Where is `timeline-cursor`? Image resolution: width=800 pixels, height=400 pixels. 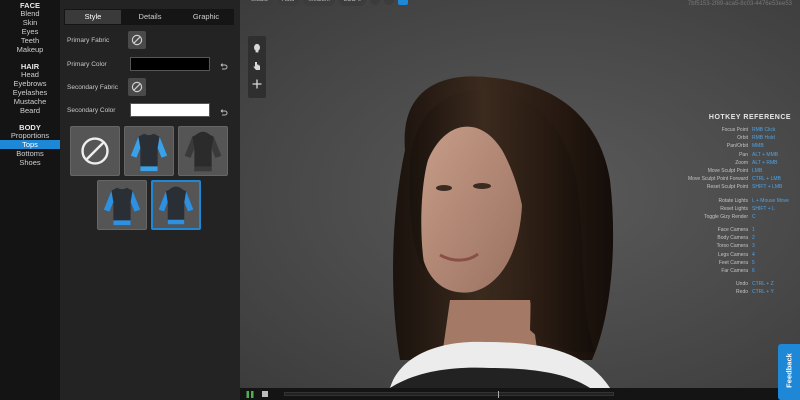 timeline-cursor is located at coordinates (498, 394).